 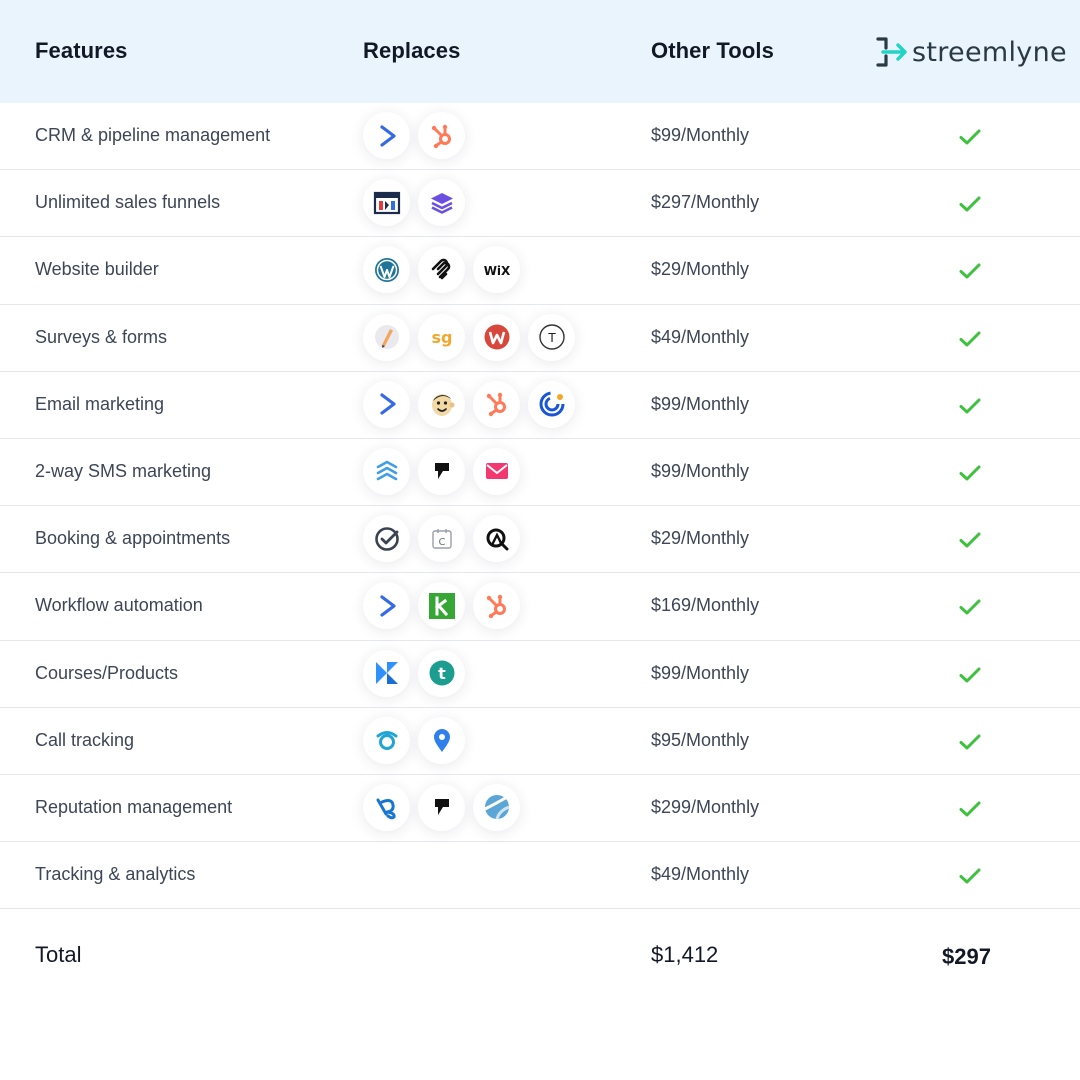 I want to click on features-column-header: Features, so click(x=81, y=50).